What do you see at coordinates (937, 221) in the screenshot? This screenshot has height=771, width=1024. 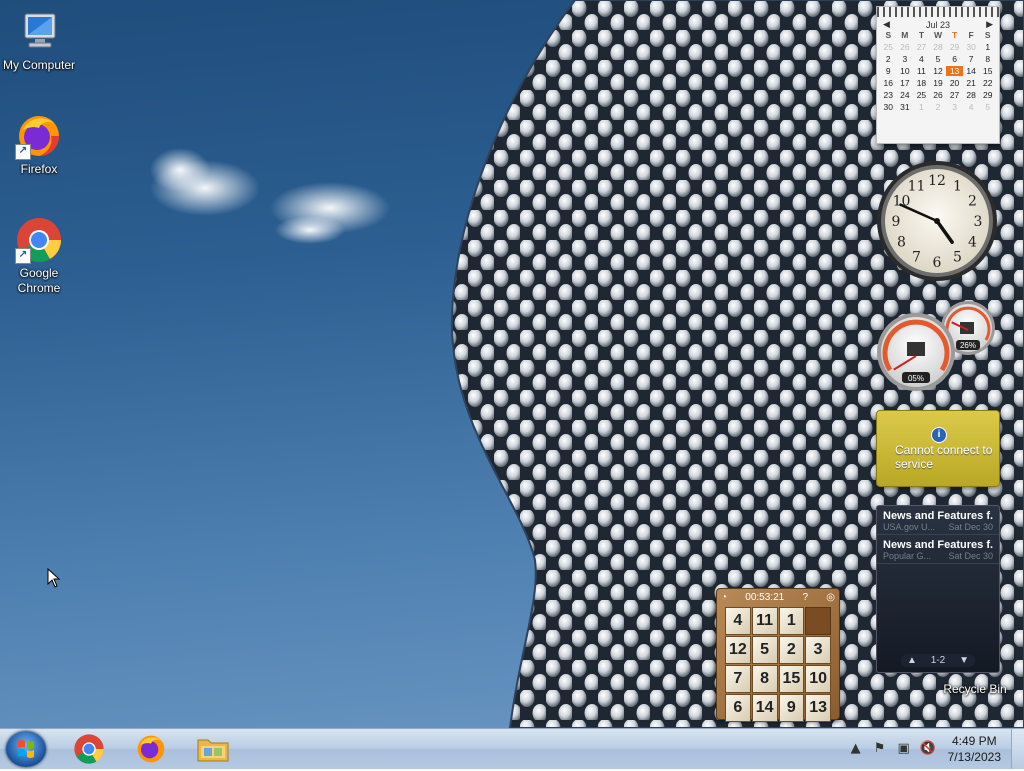 I see `clock-gadget: 12 1234567891011` at bounding box center [937, 221].